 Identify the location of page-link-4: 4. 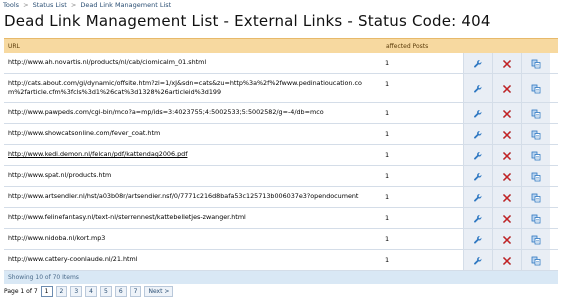
(91, 291).